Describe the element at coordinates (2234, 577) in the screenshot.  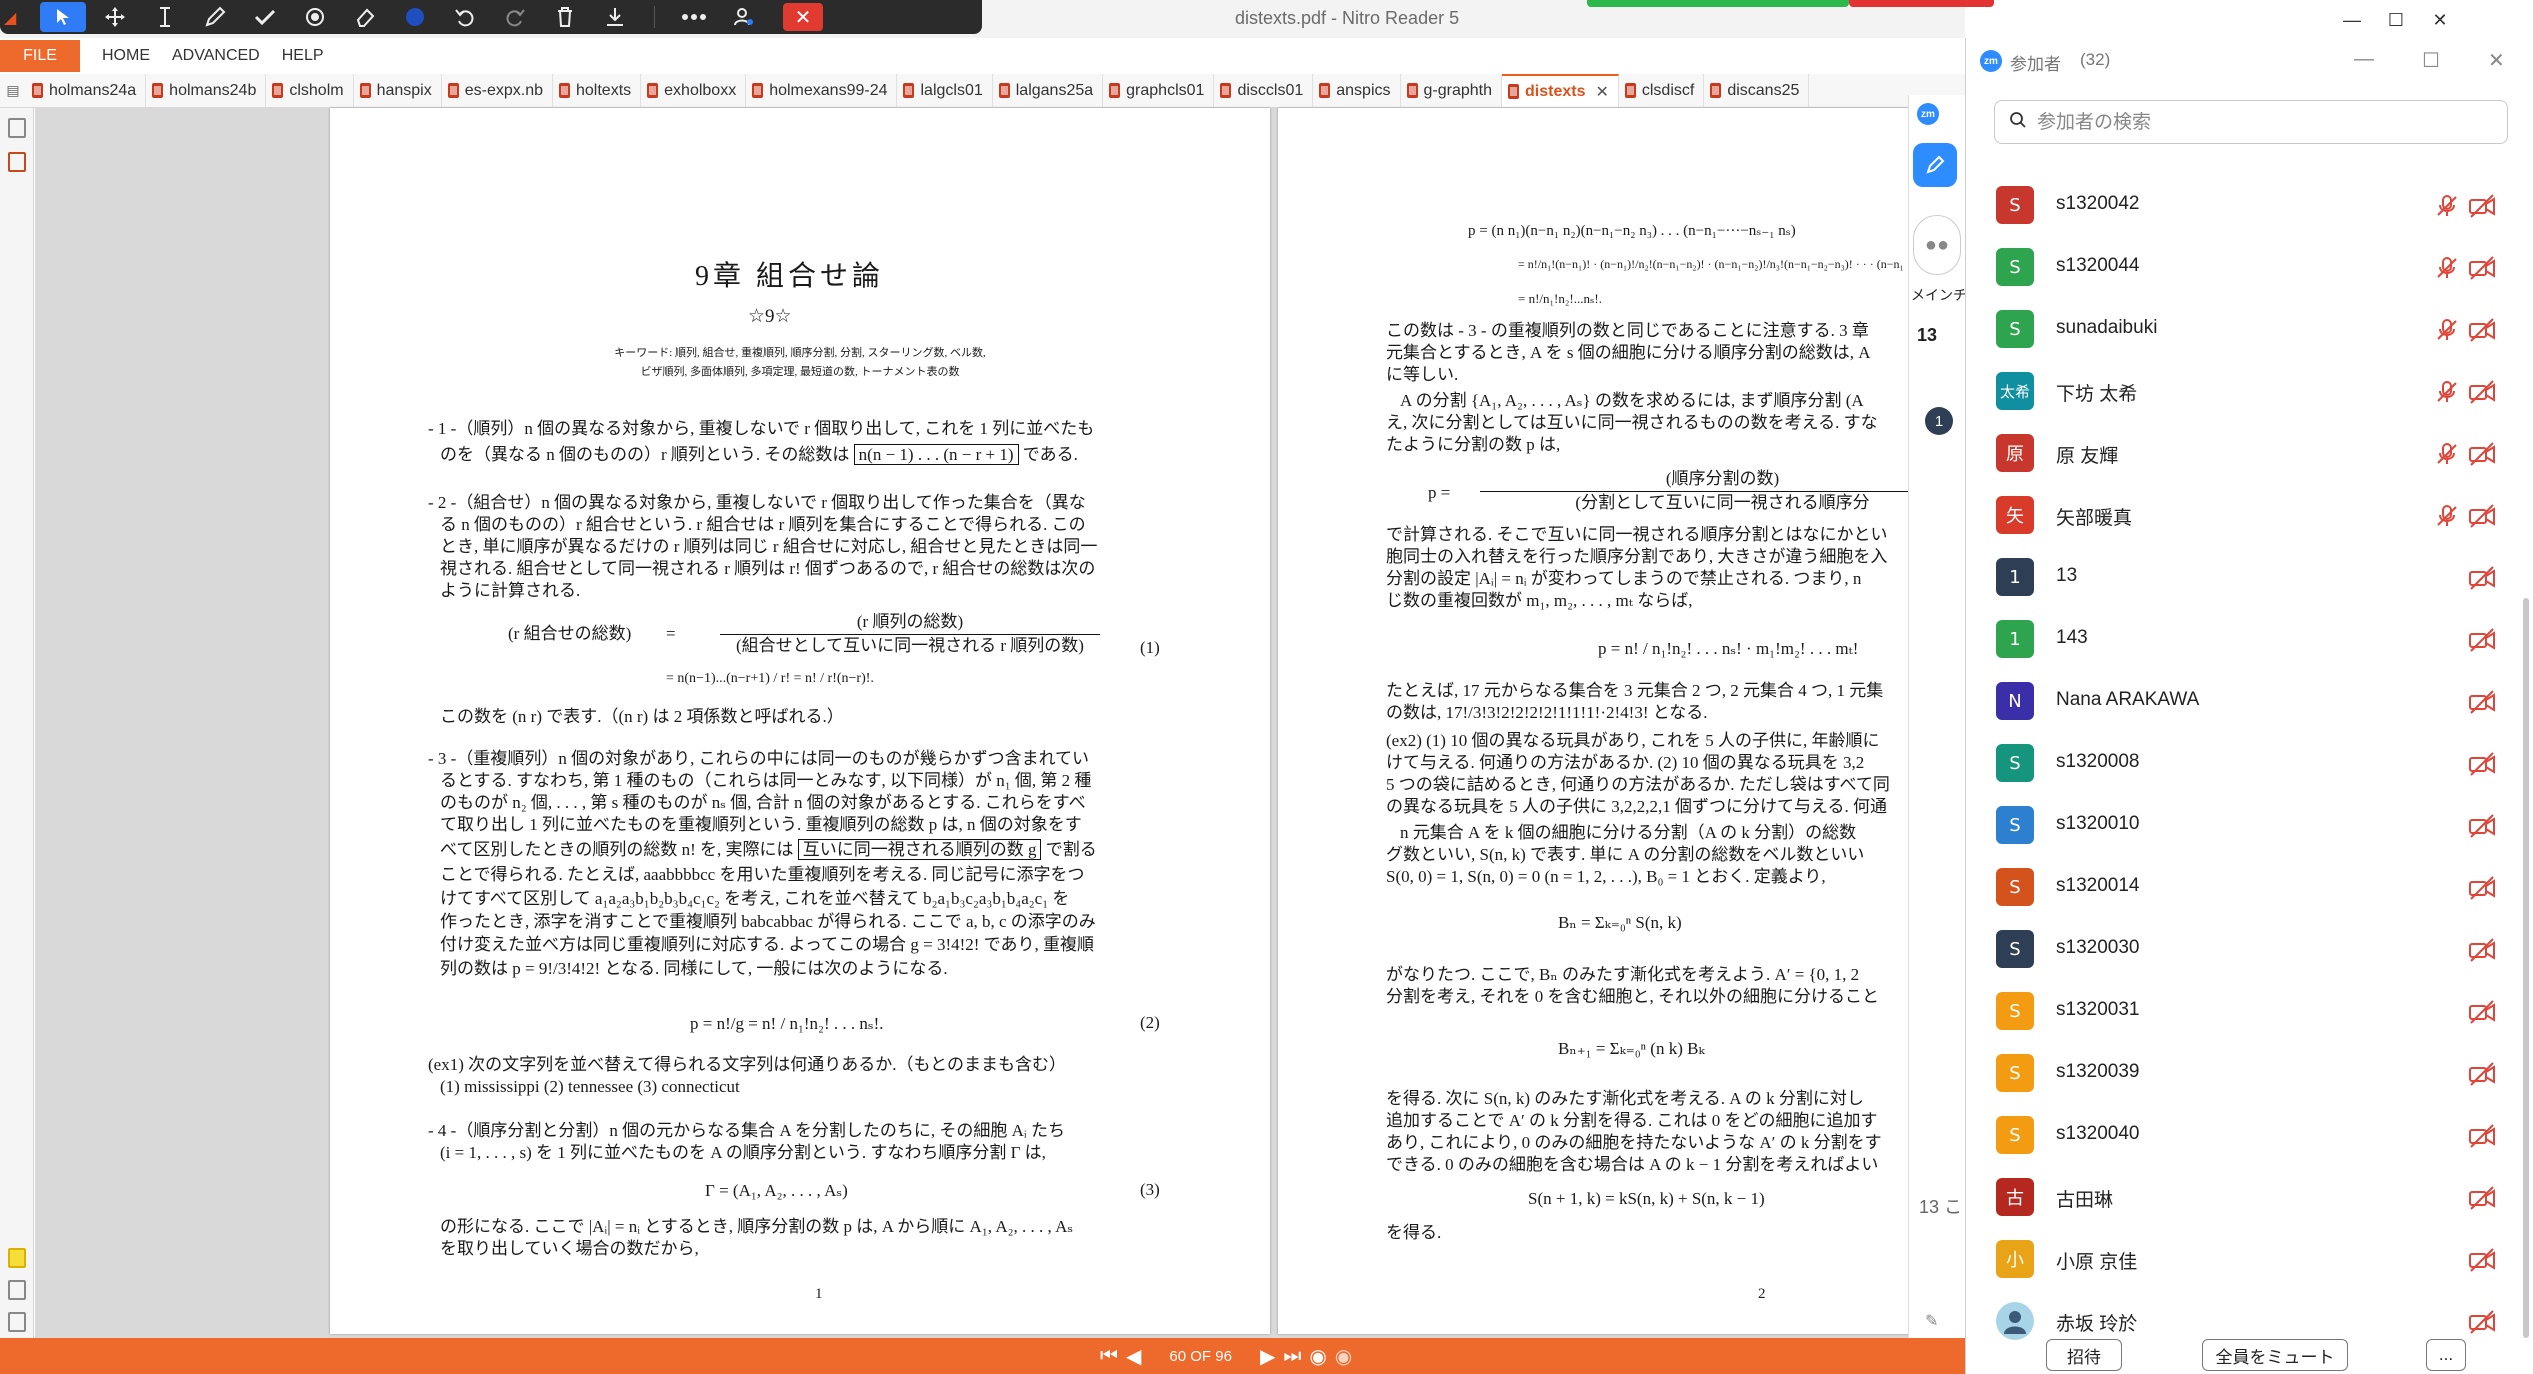
I see `participant-row: 1 13` at that location.